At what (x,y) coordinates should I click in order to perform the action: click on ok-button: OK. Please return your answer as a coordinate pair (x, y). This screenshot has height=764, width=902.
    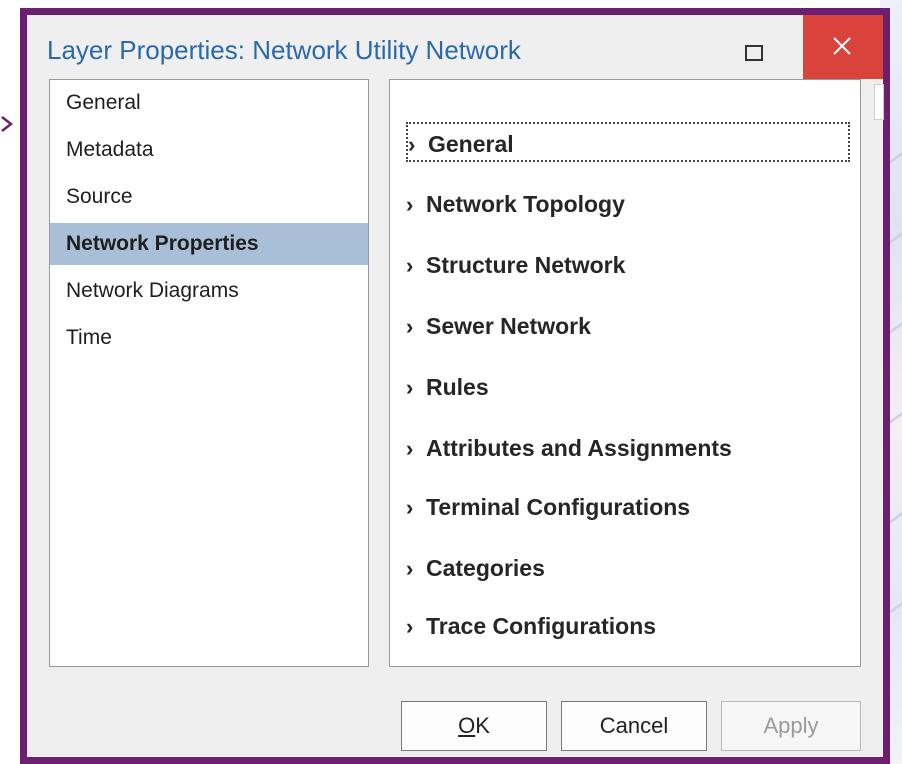
    Looking at the image, I should click on (474, 726).